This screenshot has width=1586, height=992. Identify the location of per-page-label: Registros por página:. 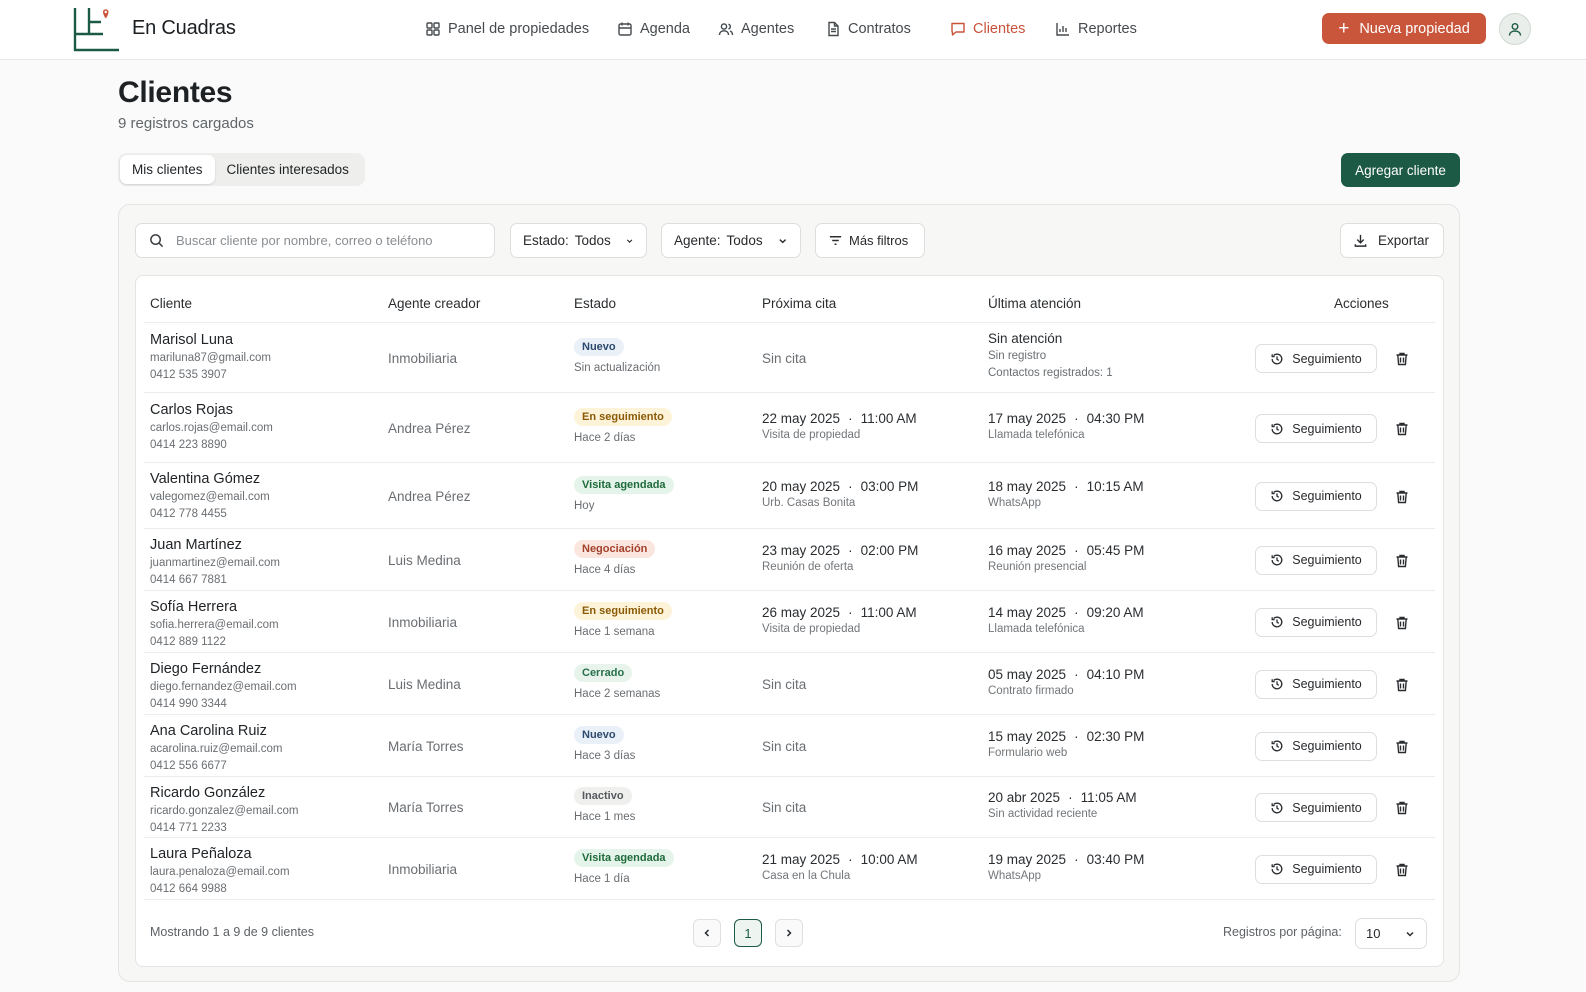
(1282, 932).